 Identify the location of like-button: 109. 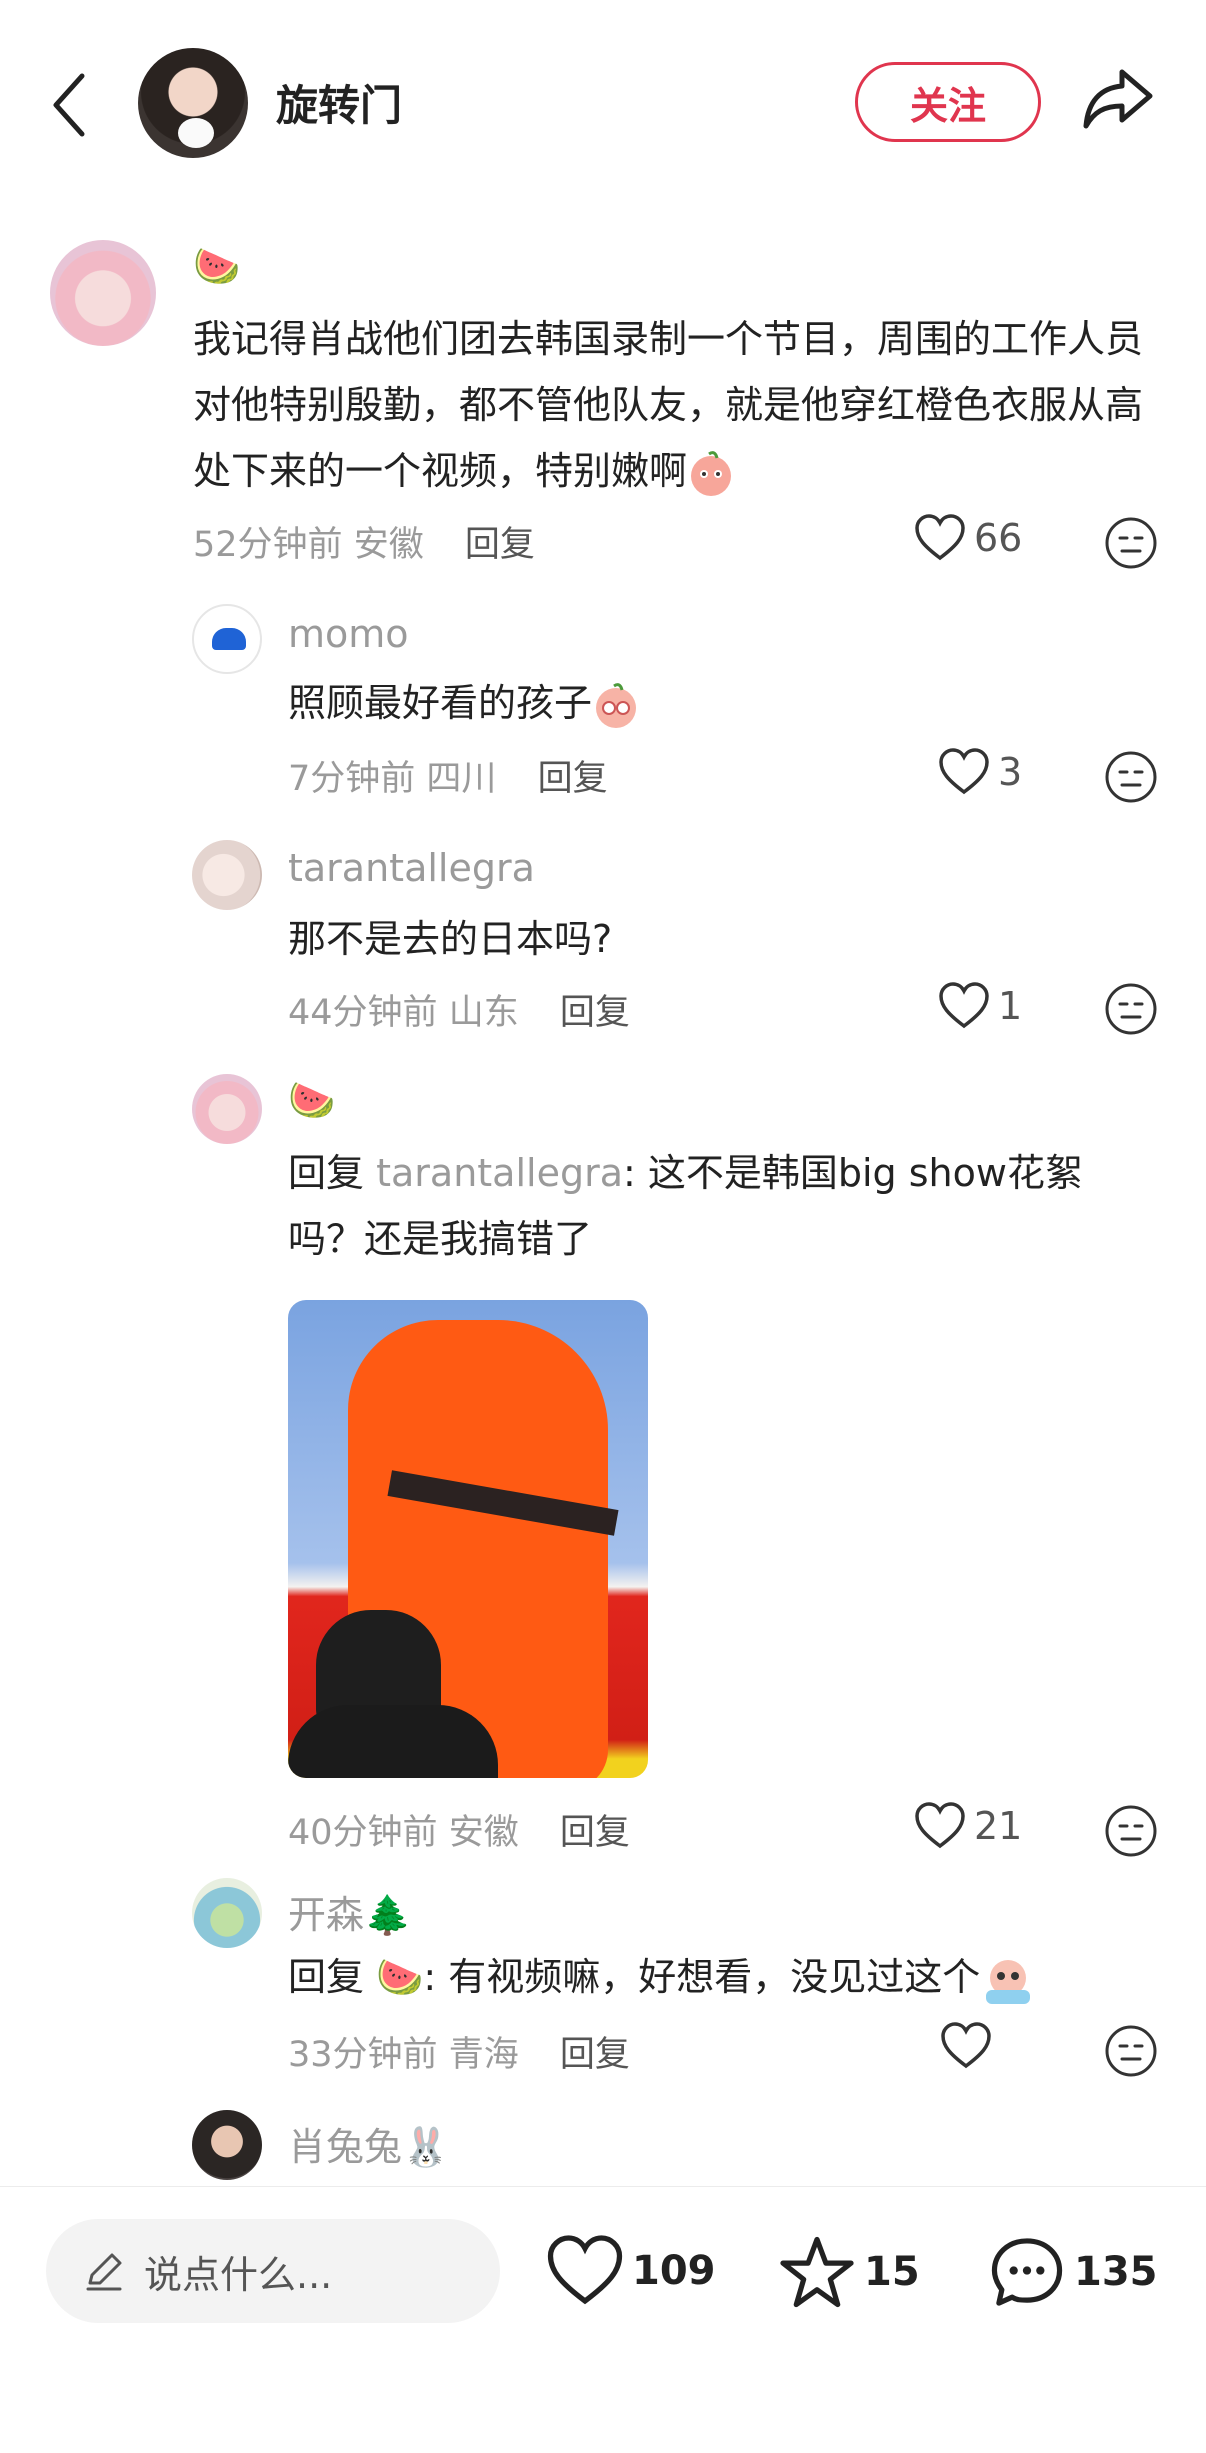
(631, 2271).